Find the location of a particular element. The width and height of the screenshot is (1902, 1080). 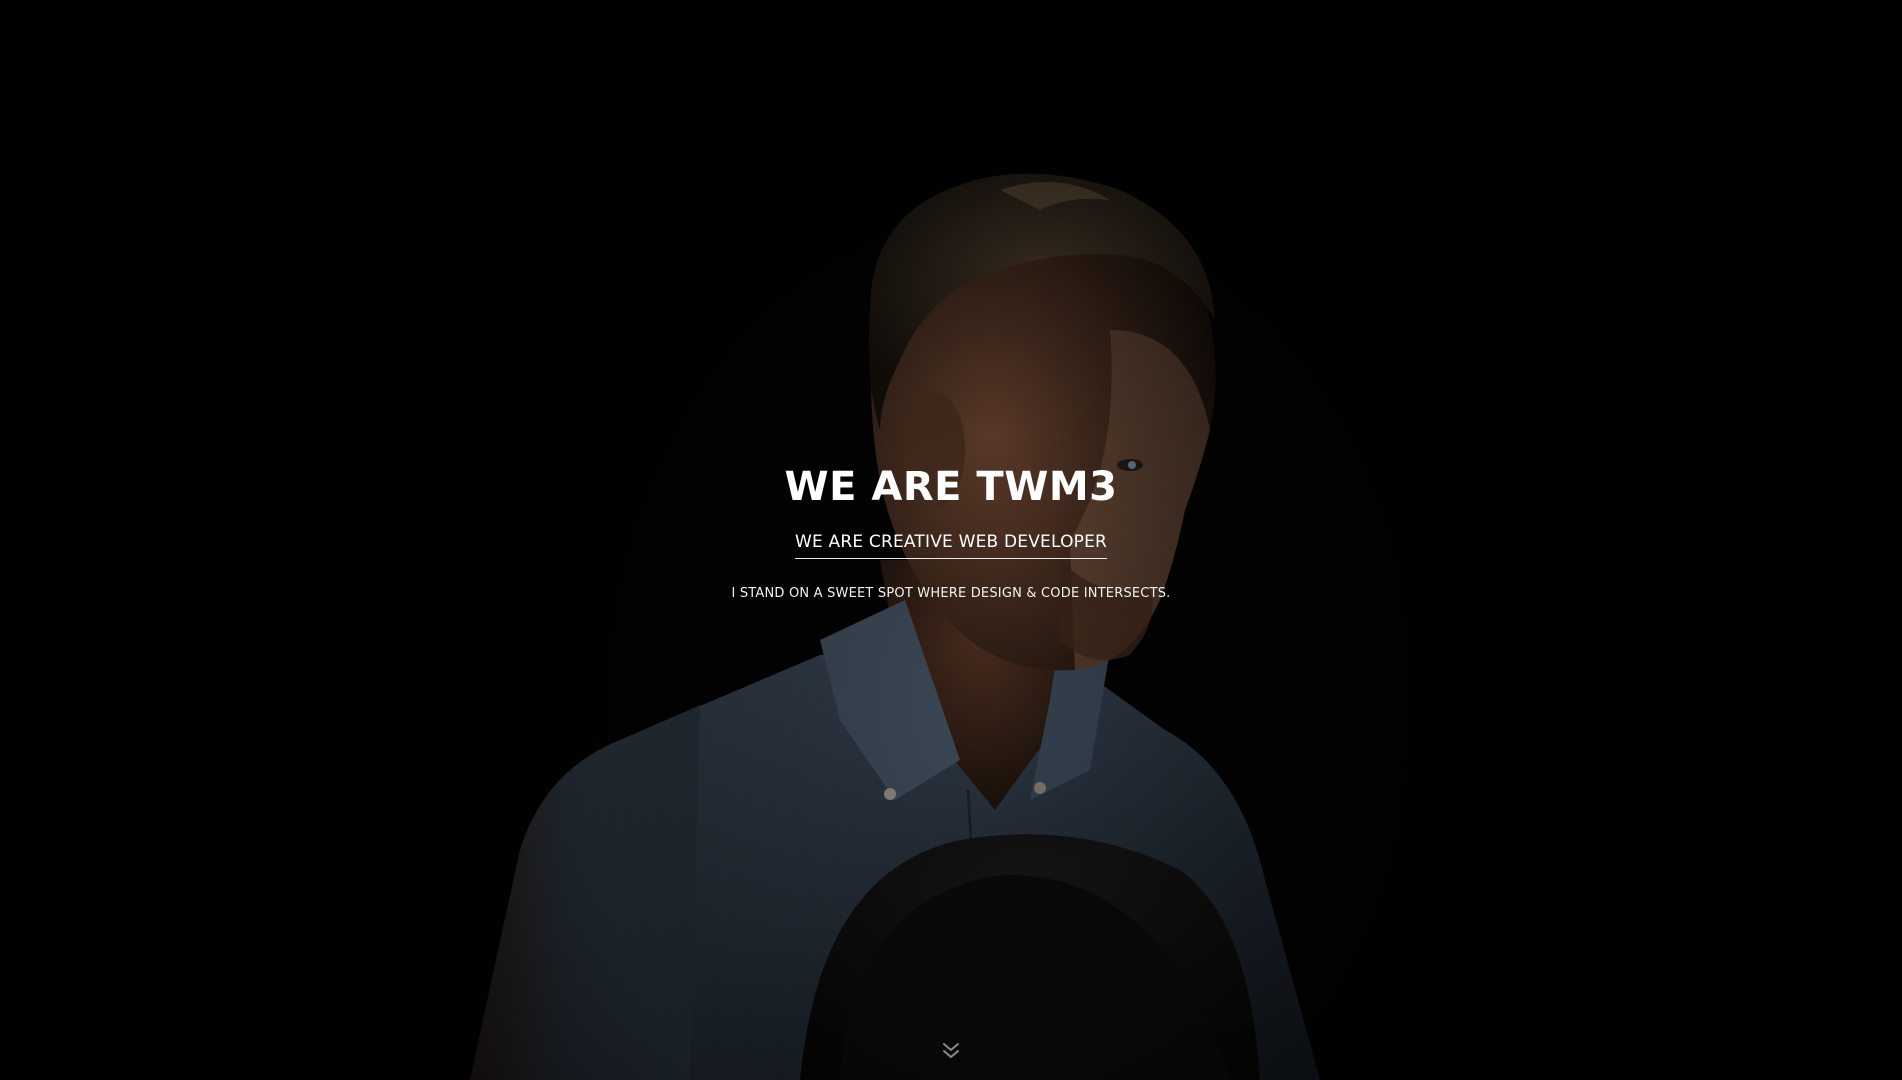

double-chevron-down-icon is located at coordinates (951, 1050).